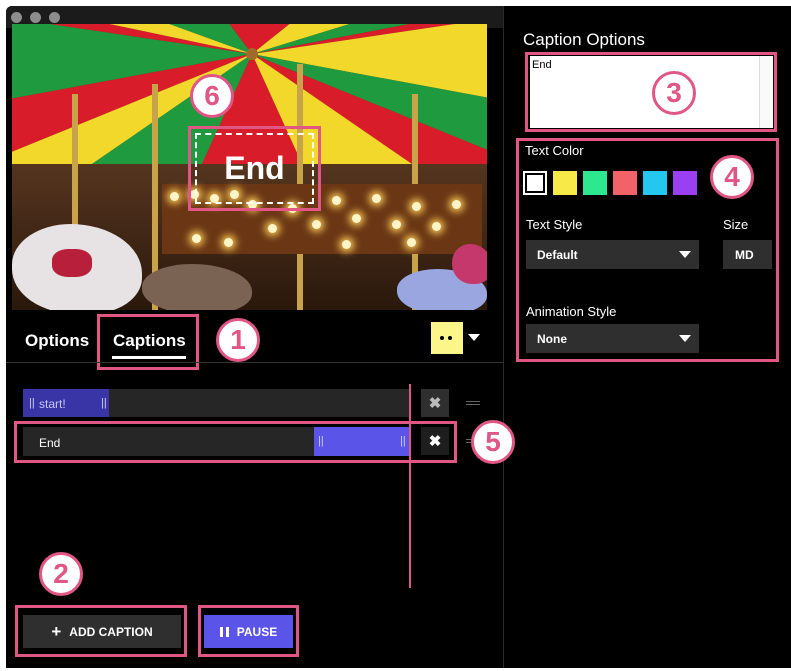 The width and height of the screenshot is (791, 671). What do you see at coordinates (542, 65) in the screenshot?
I see `caption-text-value: End` at bounding box center [542, 65].